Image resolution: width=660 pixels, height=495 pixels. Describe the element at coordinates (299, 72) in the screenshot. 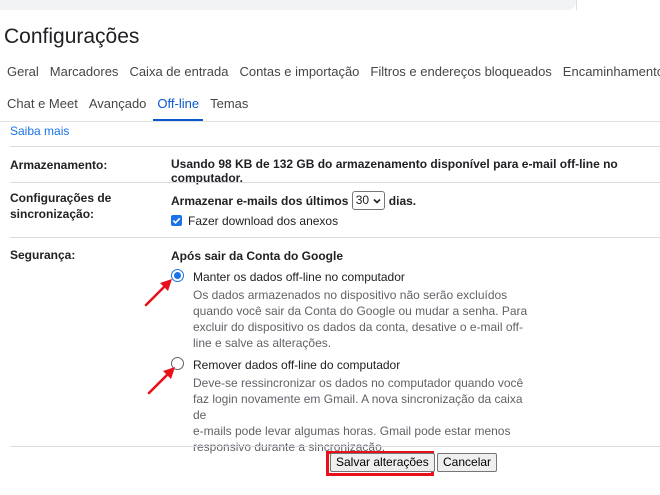

I see `tab-contas-e-importacao: Contas e importação` at that location.